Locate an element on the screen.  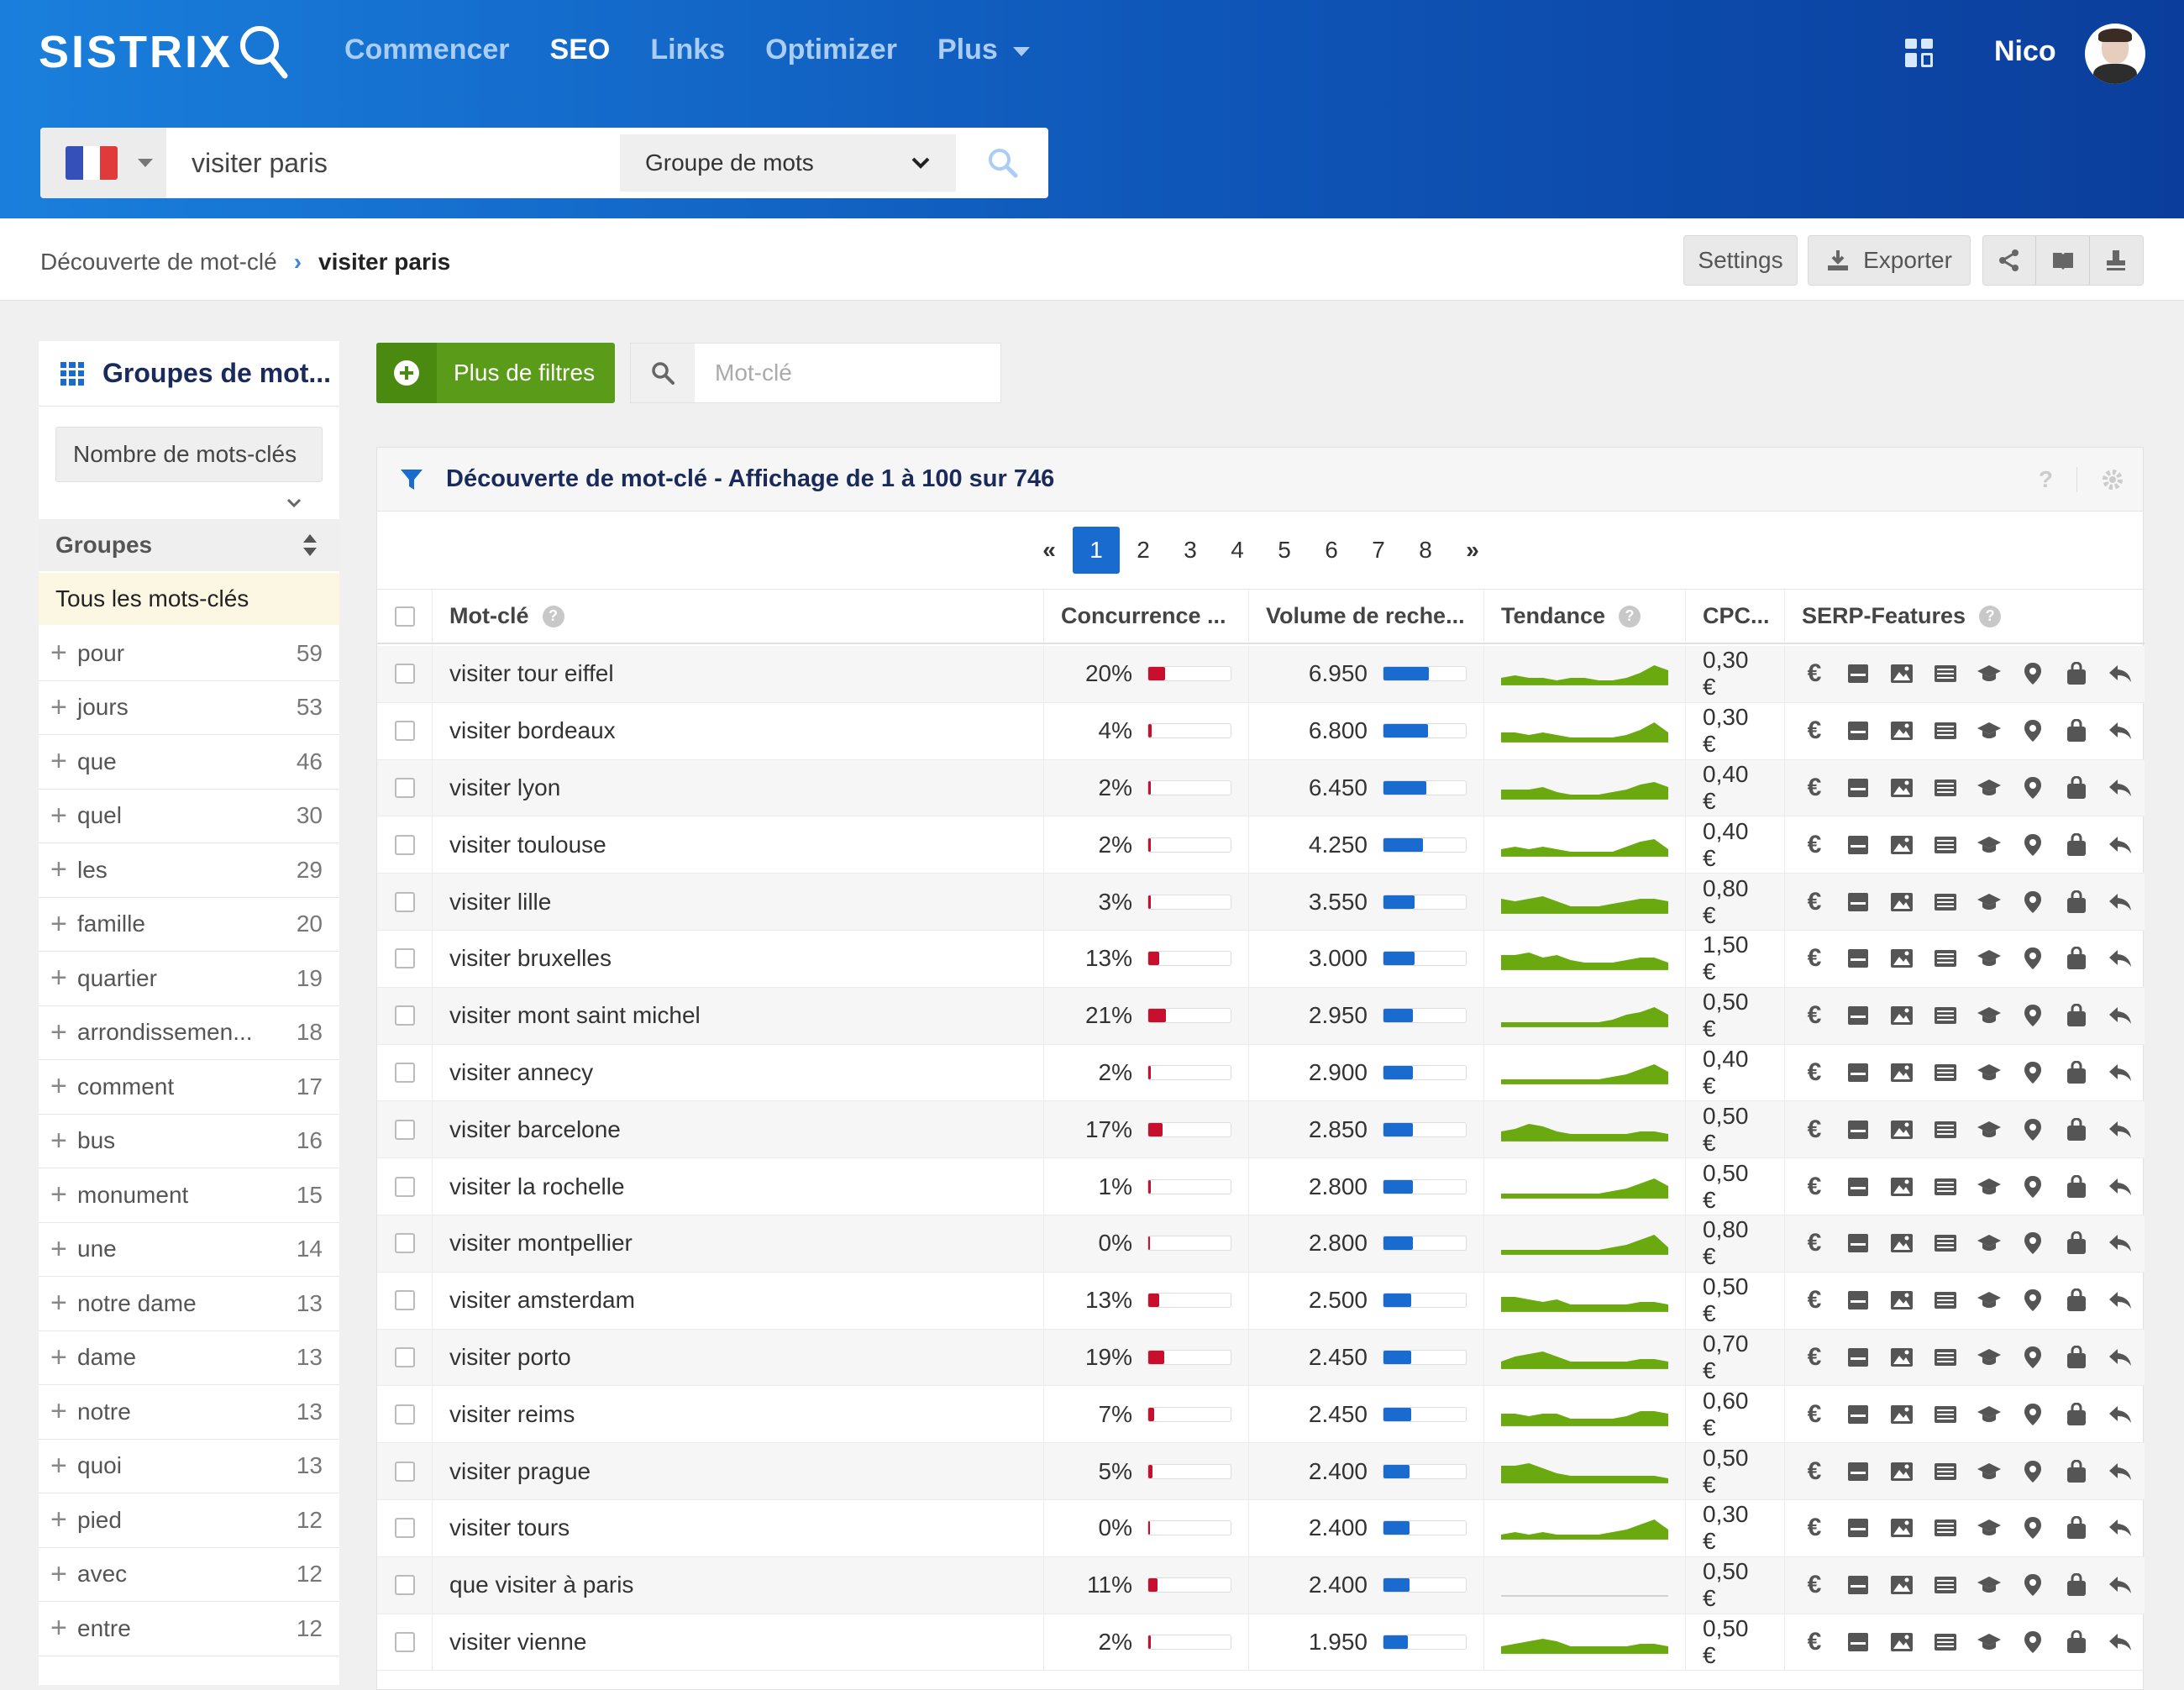
avatar is located at coordinates (2115, 54).